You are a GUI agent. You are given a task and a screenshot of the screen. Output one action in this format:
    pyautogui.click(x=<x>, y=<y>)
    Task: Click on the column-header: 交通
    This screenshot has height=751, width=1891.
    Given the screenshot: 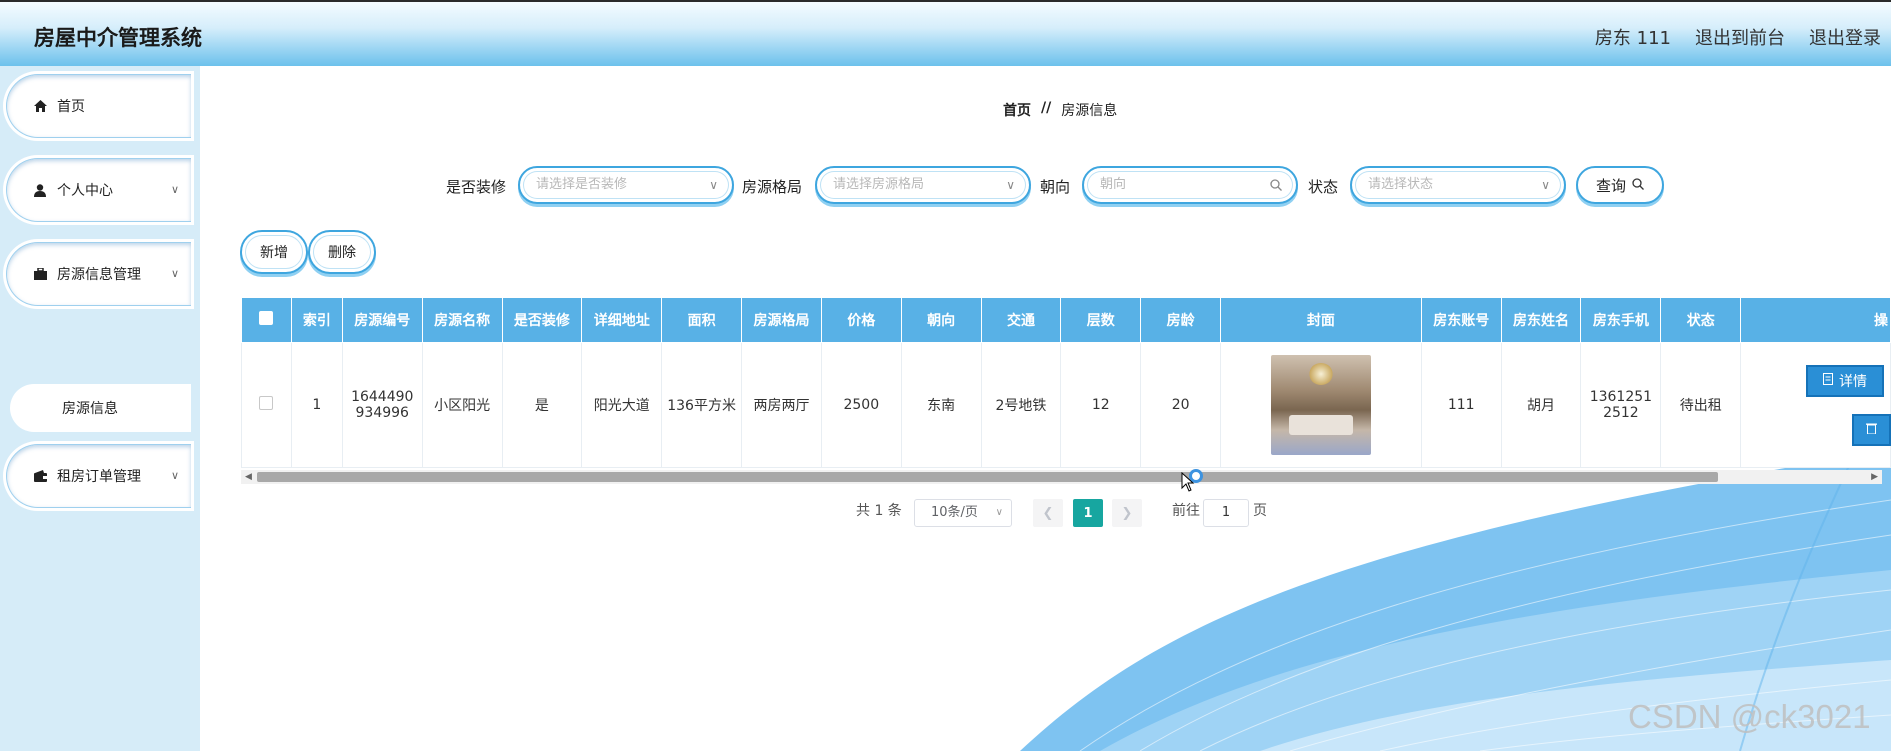 What is the action you would take?
    pyautogui.click(x=1021, y=320)
    